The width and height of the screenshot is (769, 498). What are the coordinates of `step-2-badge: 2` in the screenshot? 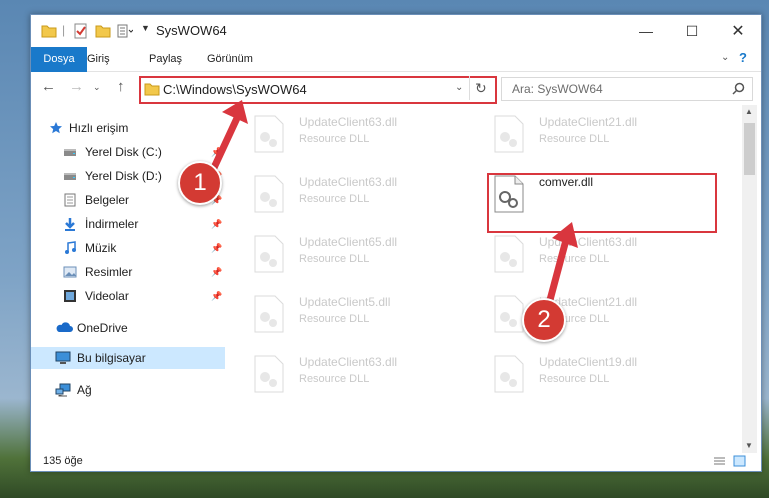 It's located at (544, 320).